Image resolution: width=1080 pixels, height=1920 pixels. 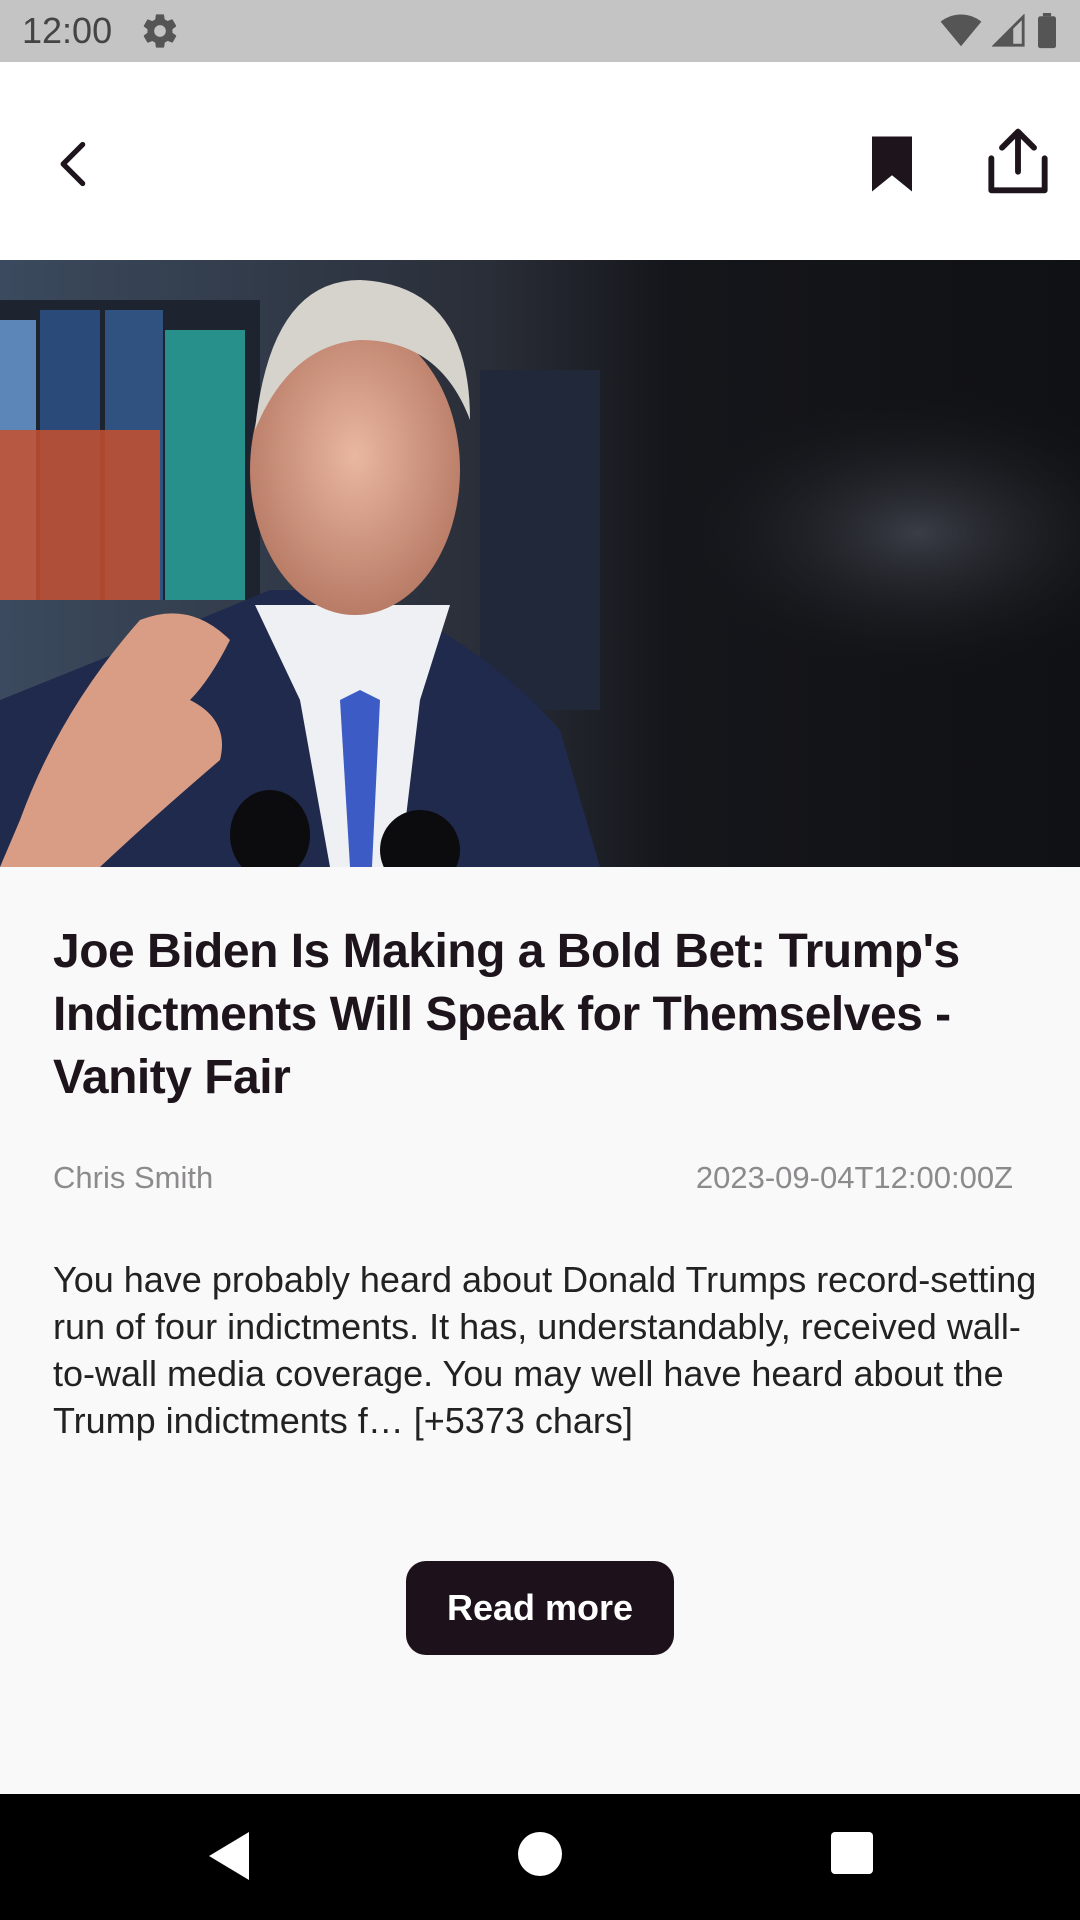 What do you see at coordinates (160, 31) in the screenshot?
I see `settings-icon` at bounding box center [160, 31].